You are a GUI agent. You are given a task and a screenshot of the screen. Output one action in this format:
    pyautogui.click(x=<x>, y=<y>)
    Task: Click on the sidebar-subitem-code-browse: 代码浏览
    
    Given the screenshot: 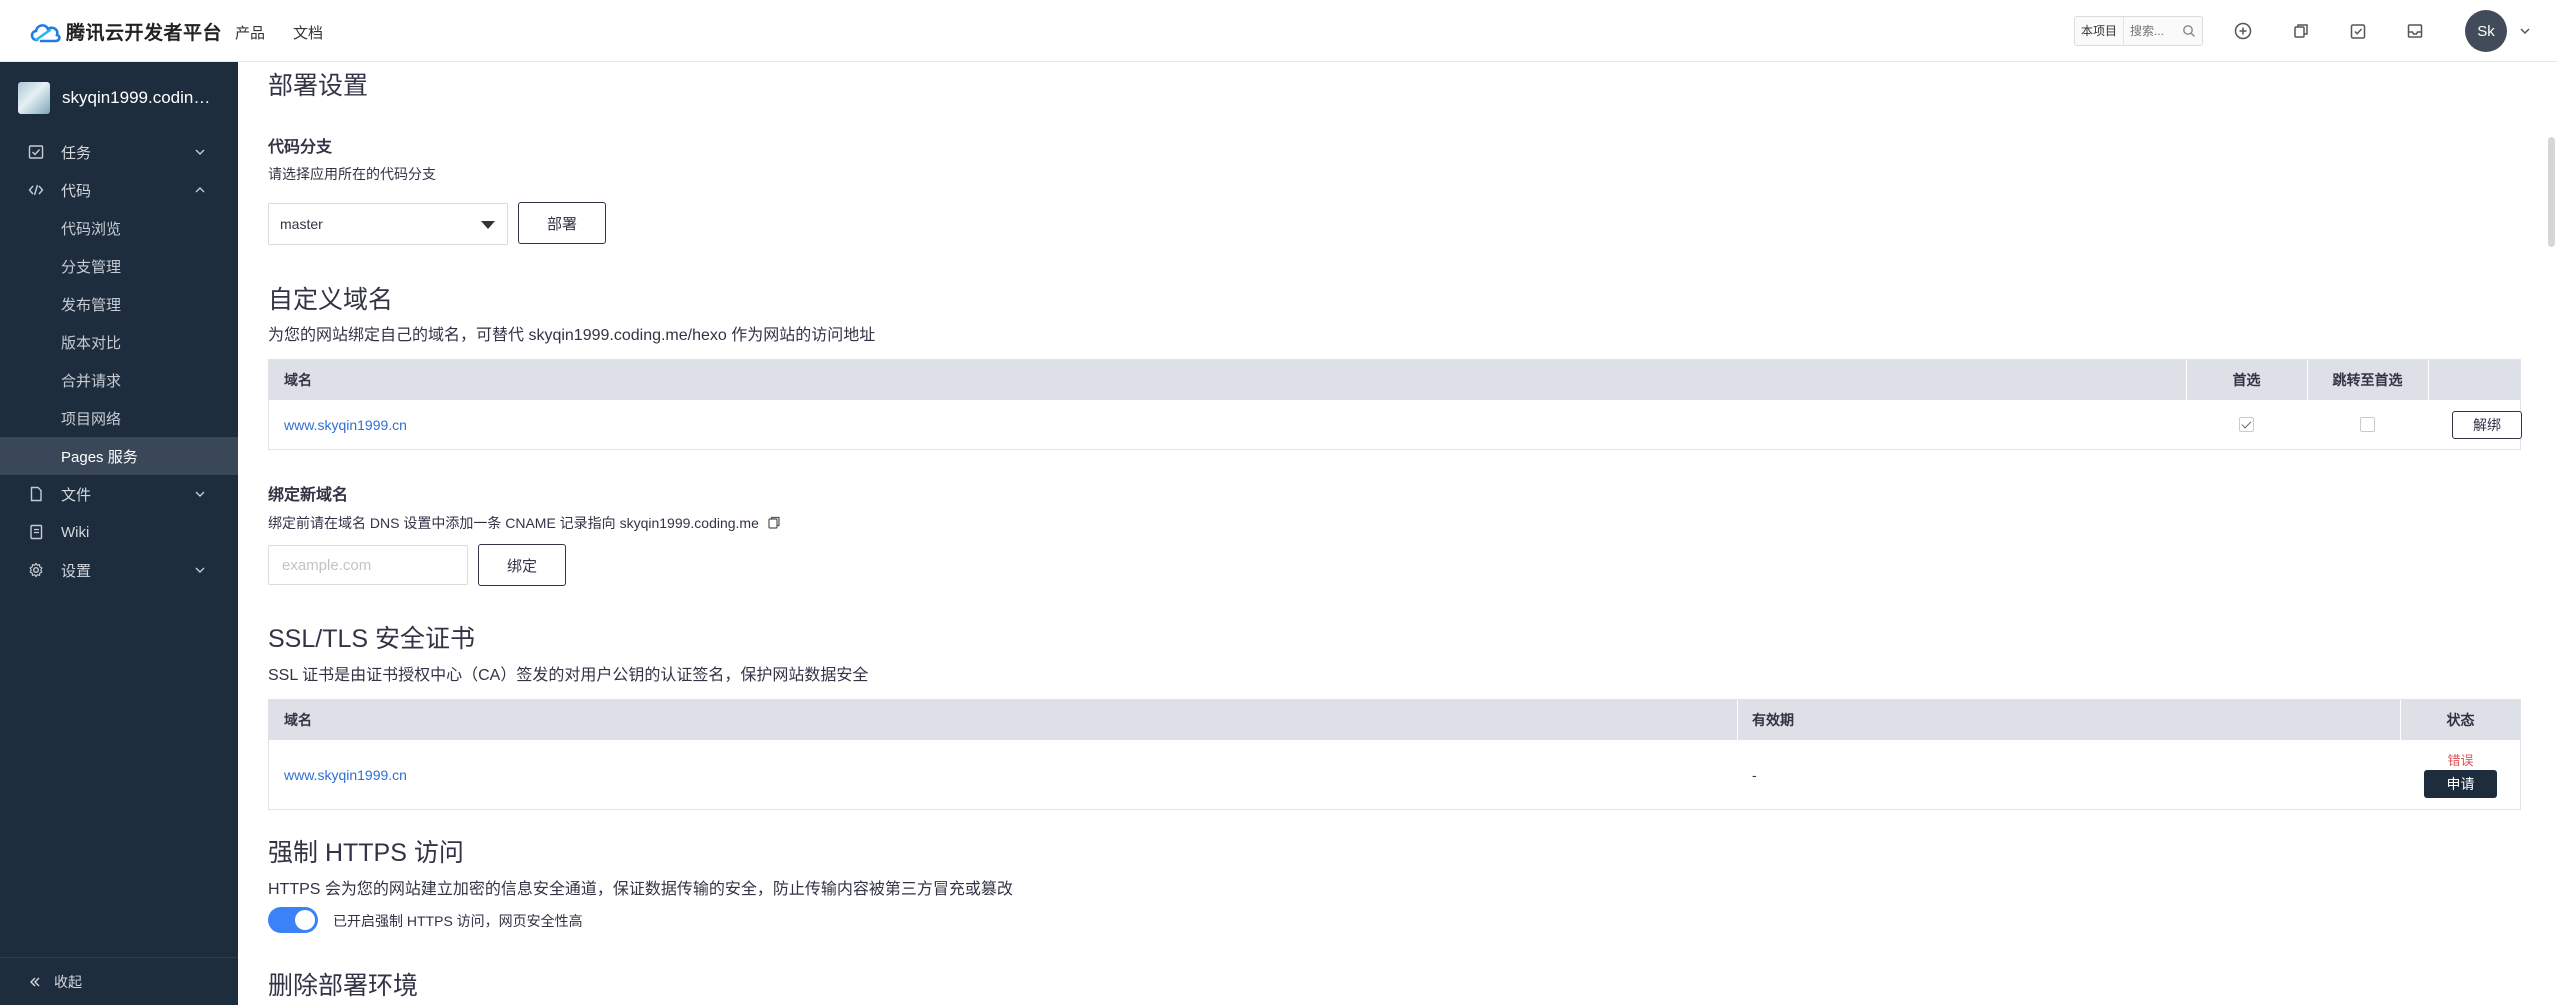 What is the action you would take?
    pyautogui.click(x=119, y=228)
    